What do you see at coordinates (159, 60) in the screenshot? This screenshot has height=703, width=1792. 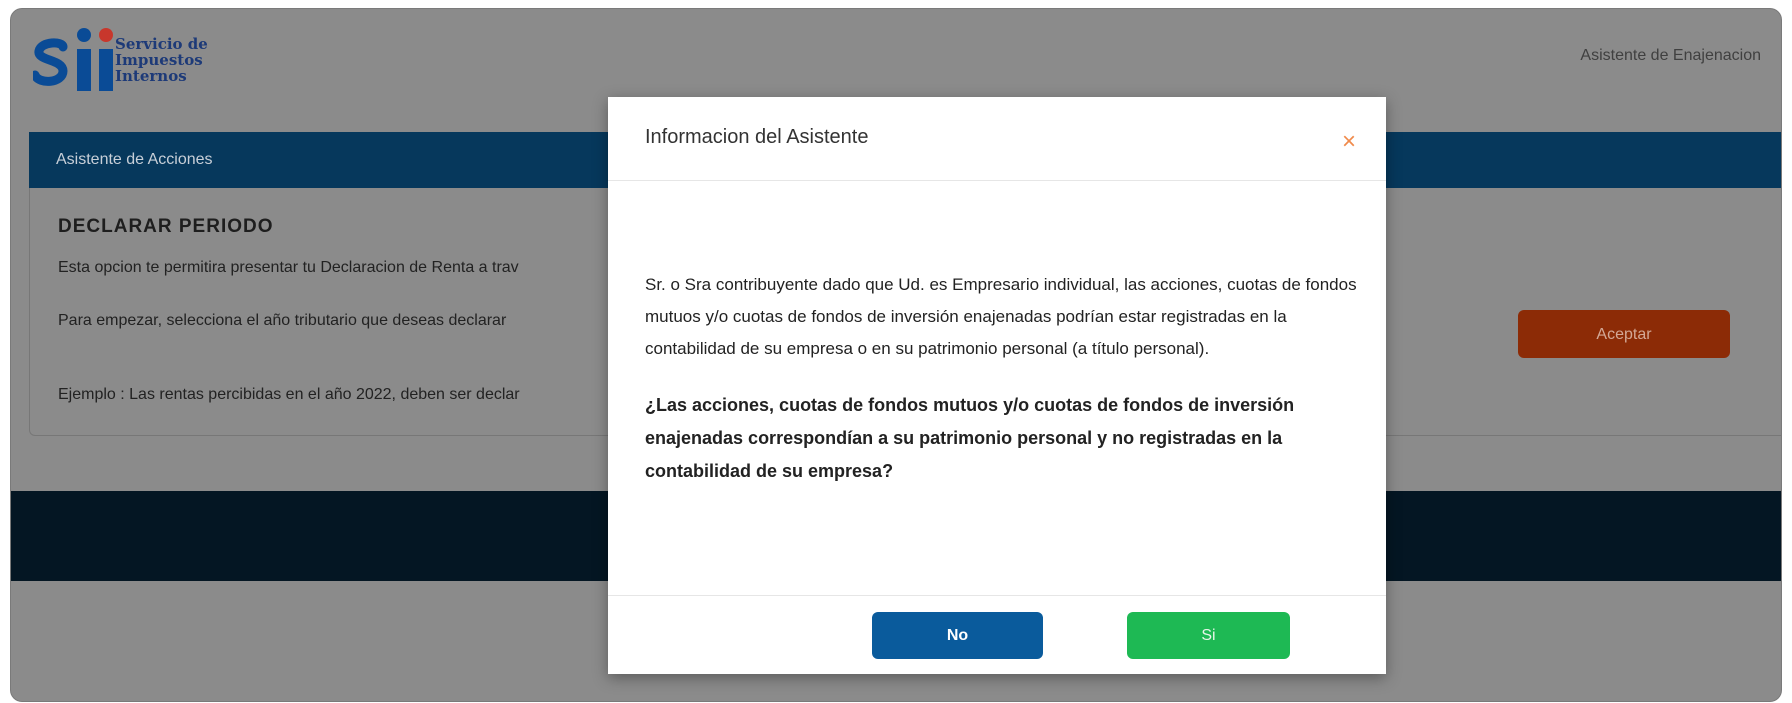 I see `logo-line-2: Impuestos` at bounding box center [159, 60].